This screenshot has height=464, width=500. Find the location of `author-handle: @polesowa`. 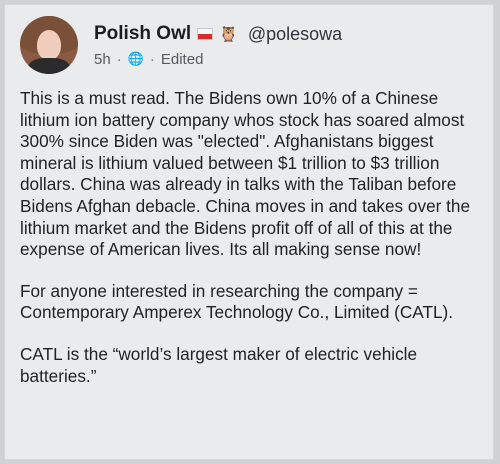

author-handle: @polesowa is located at coordinates (295, 34).